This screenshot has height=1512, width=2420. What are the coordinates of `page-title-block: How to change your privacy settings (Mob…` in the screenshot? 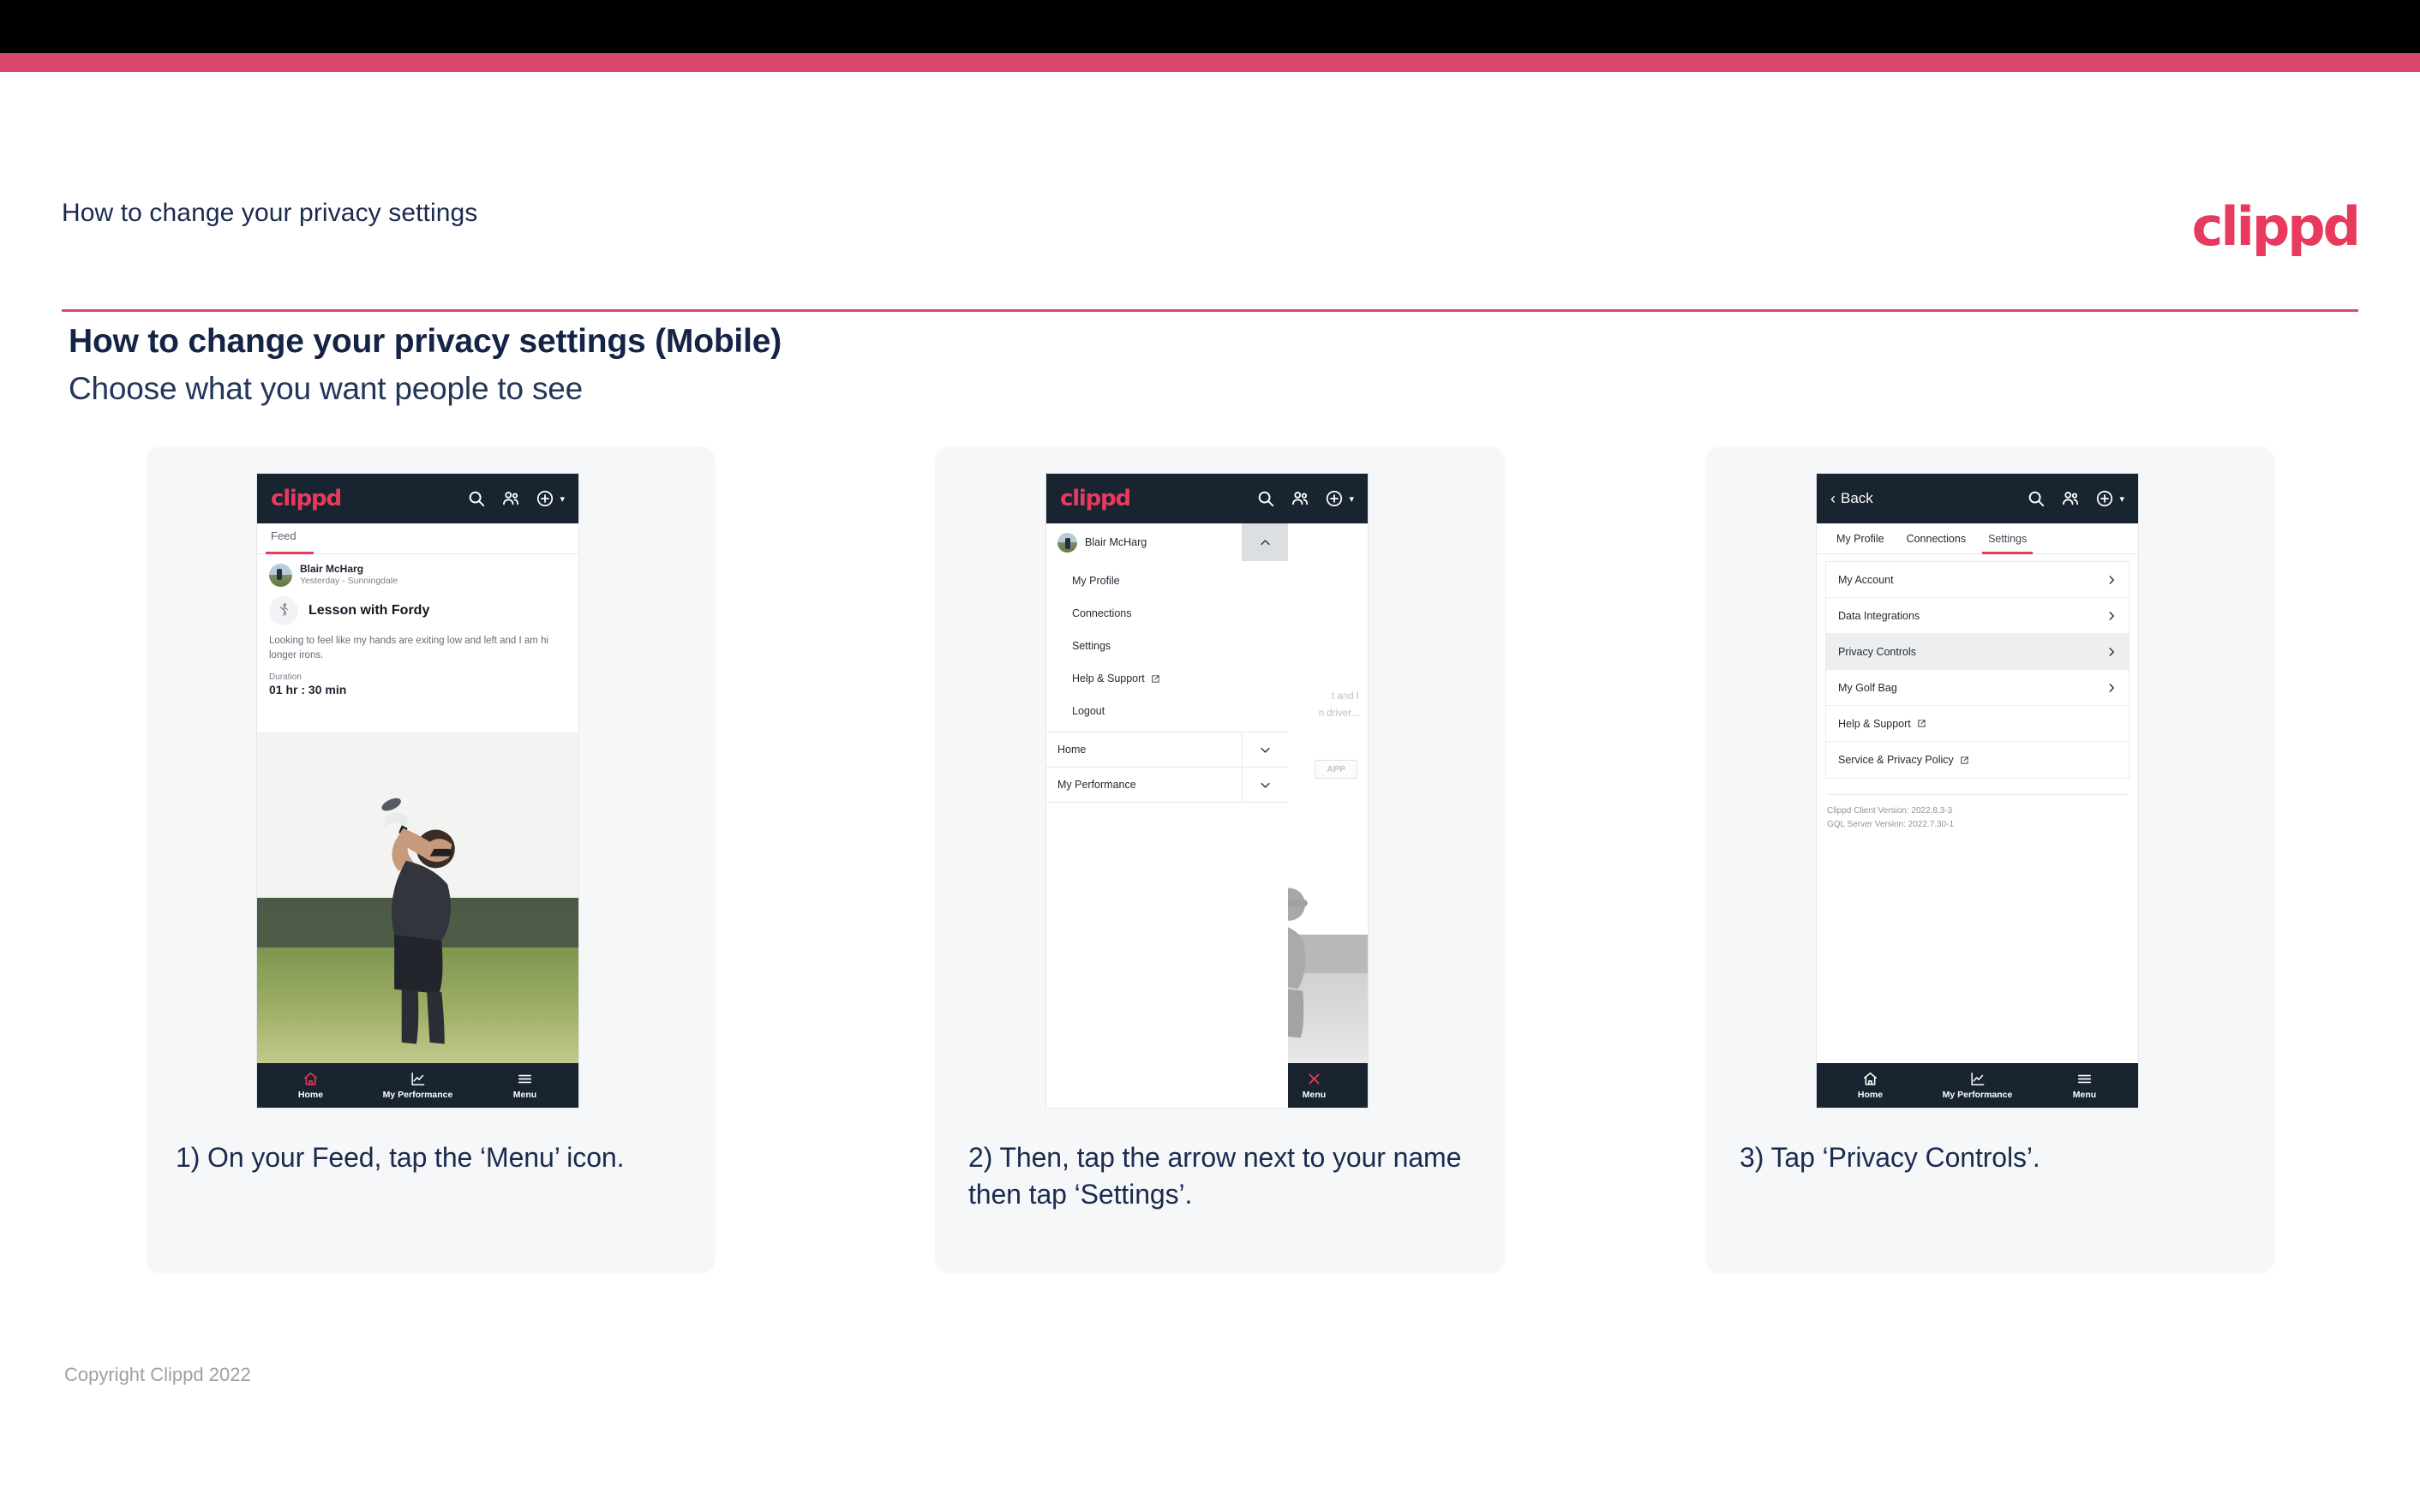 It's located at (425, 365).